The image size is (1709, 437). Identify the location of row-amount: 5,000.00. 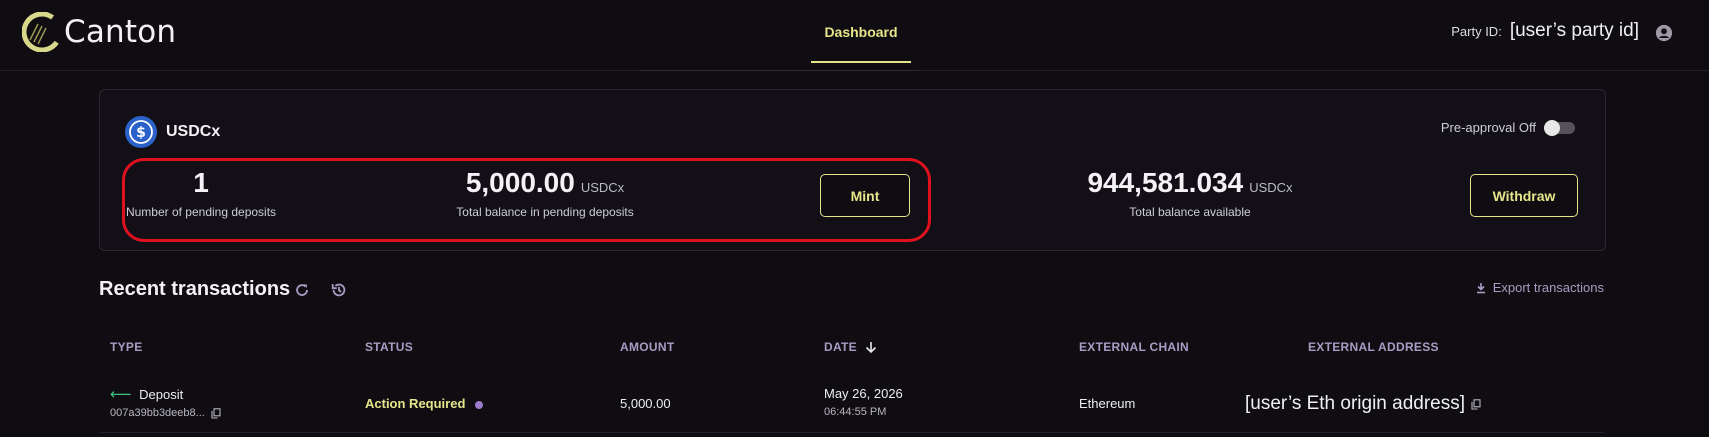
(645, 403).